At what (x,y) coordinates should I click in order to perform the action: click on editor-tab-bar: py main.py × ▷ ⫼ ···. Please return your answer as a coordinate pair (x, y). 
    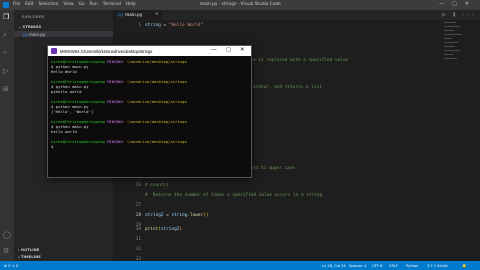
    Looking at the image, I should click on (296, 15).